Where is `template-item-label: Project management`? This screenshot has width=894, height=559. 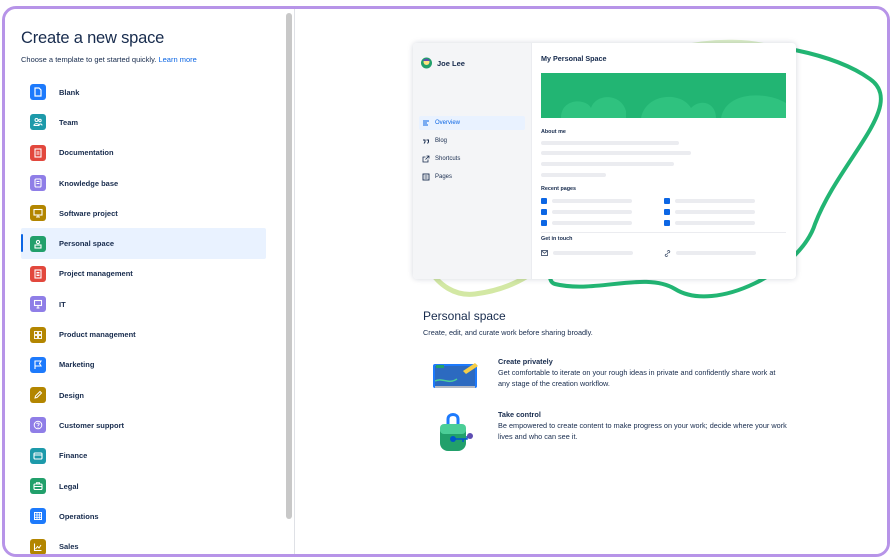 template-item-label: Project management is located at coordinates (96, 274).